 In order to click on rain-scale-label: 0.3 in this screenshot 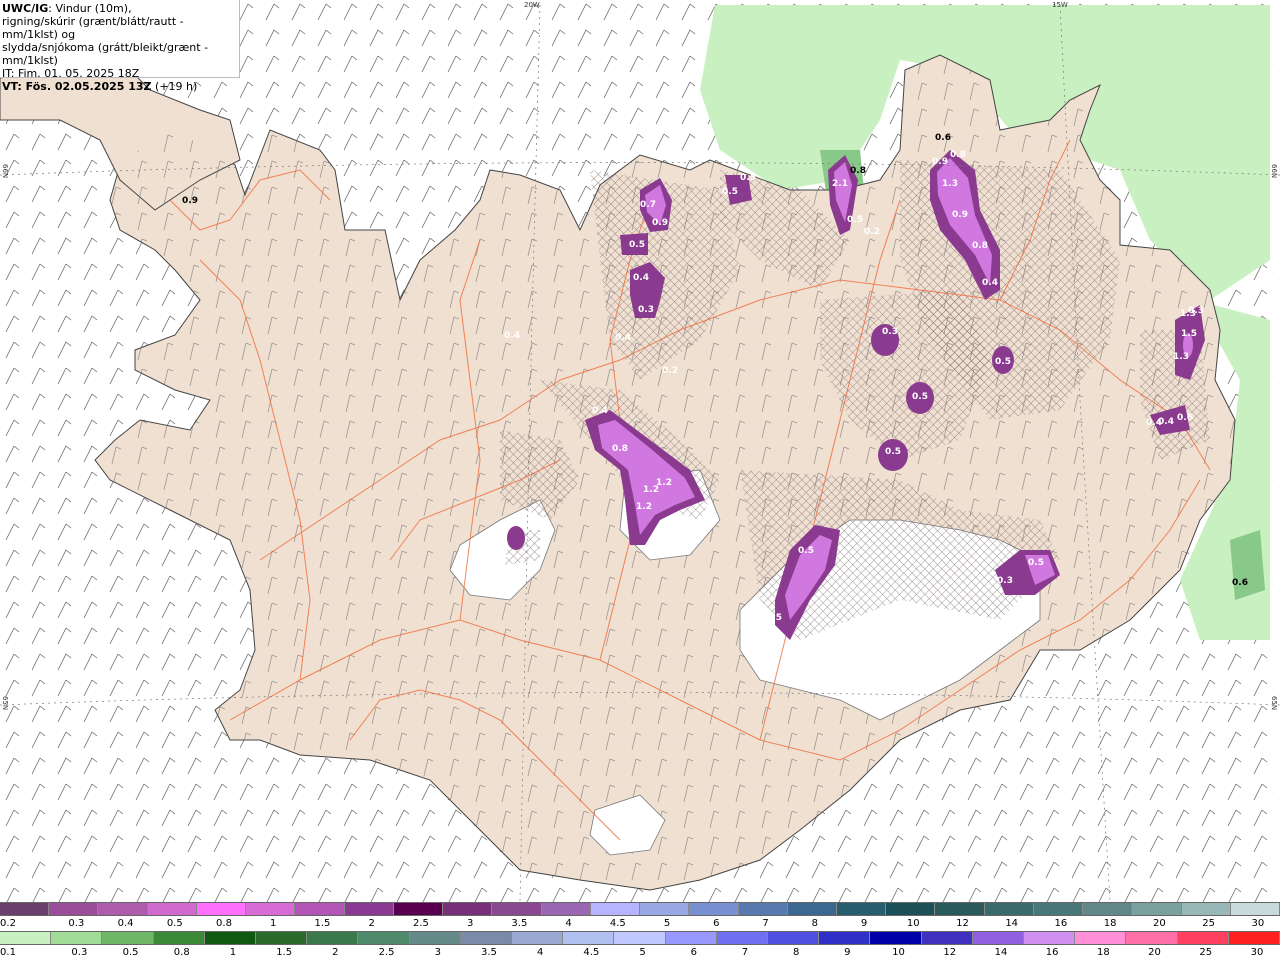, I will do `click(79, 952)`.